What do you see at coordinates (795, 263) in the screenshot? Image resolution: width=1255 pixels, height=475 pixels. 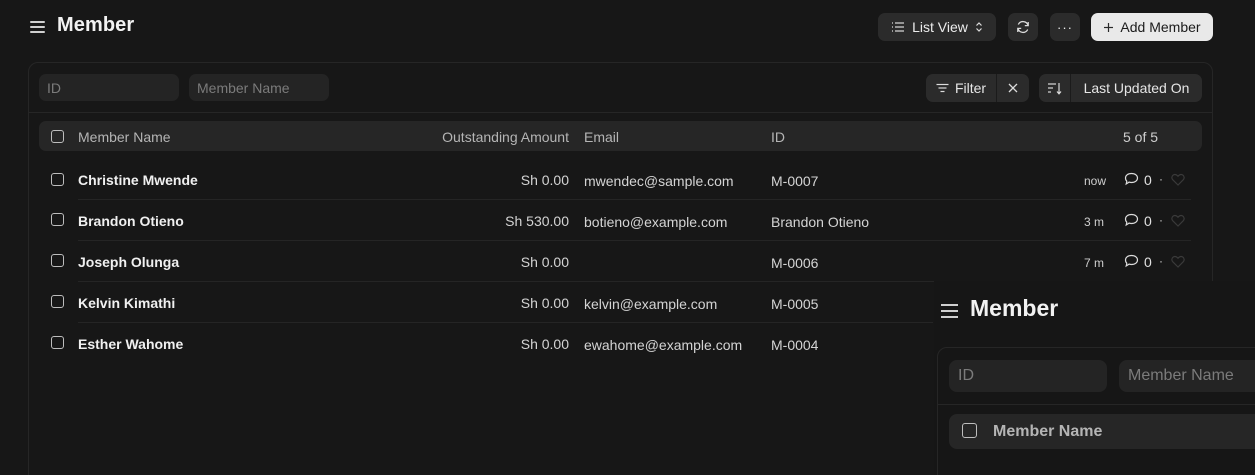 I see `id-cell: M-0006` at bounding box center [795, 263].